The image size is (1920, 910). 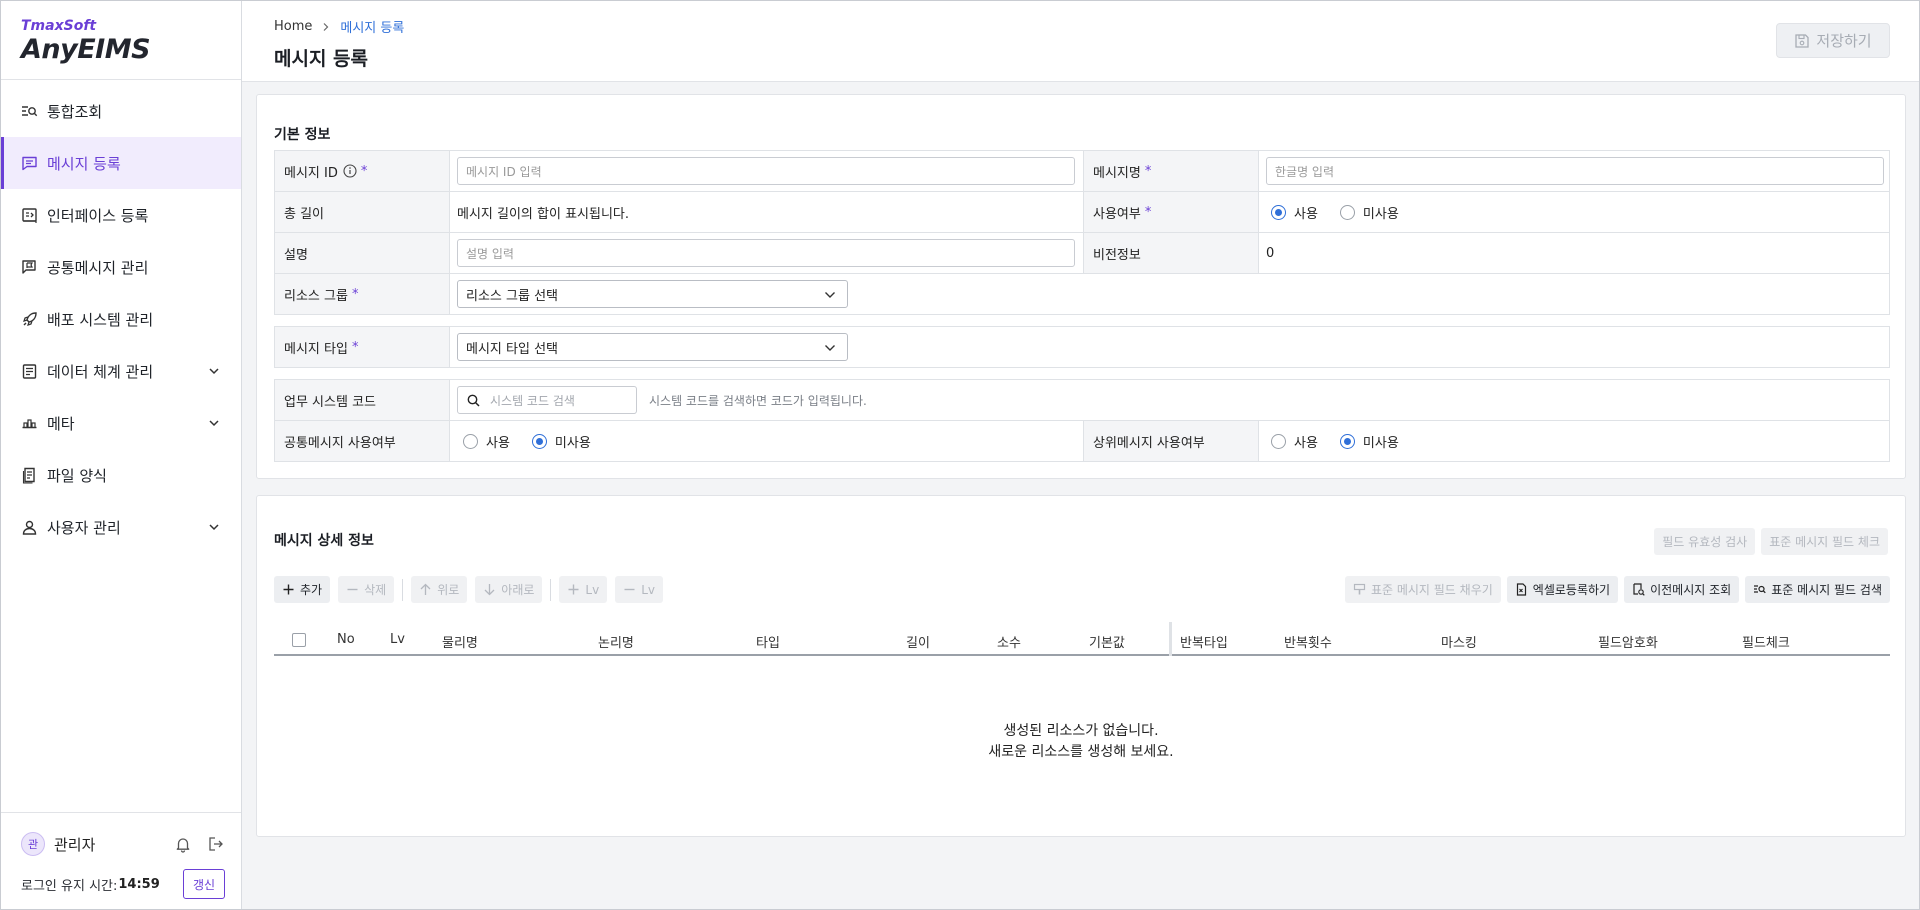 What do you see at coordinates (299, 640) in the screenshot?
I see `select-all-checkbox` at bounding box center [299, 640].